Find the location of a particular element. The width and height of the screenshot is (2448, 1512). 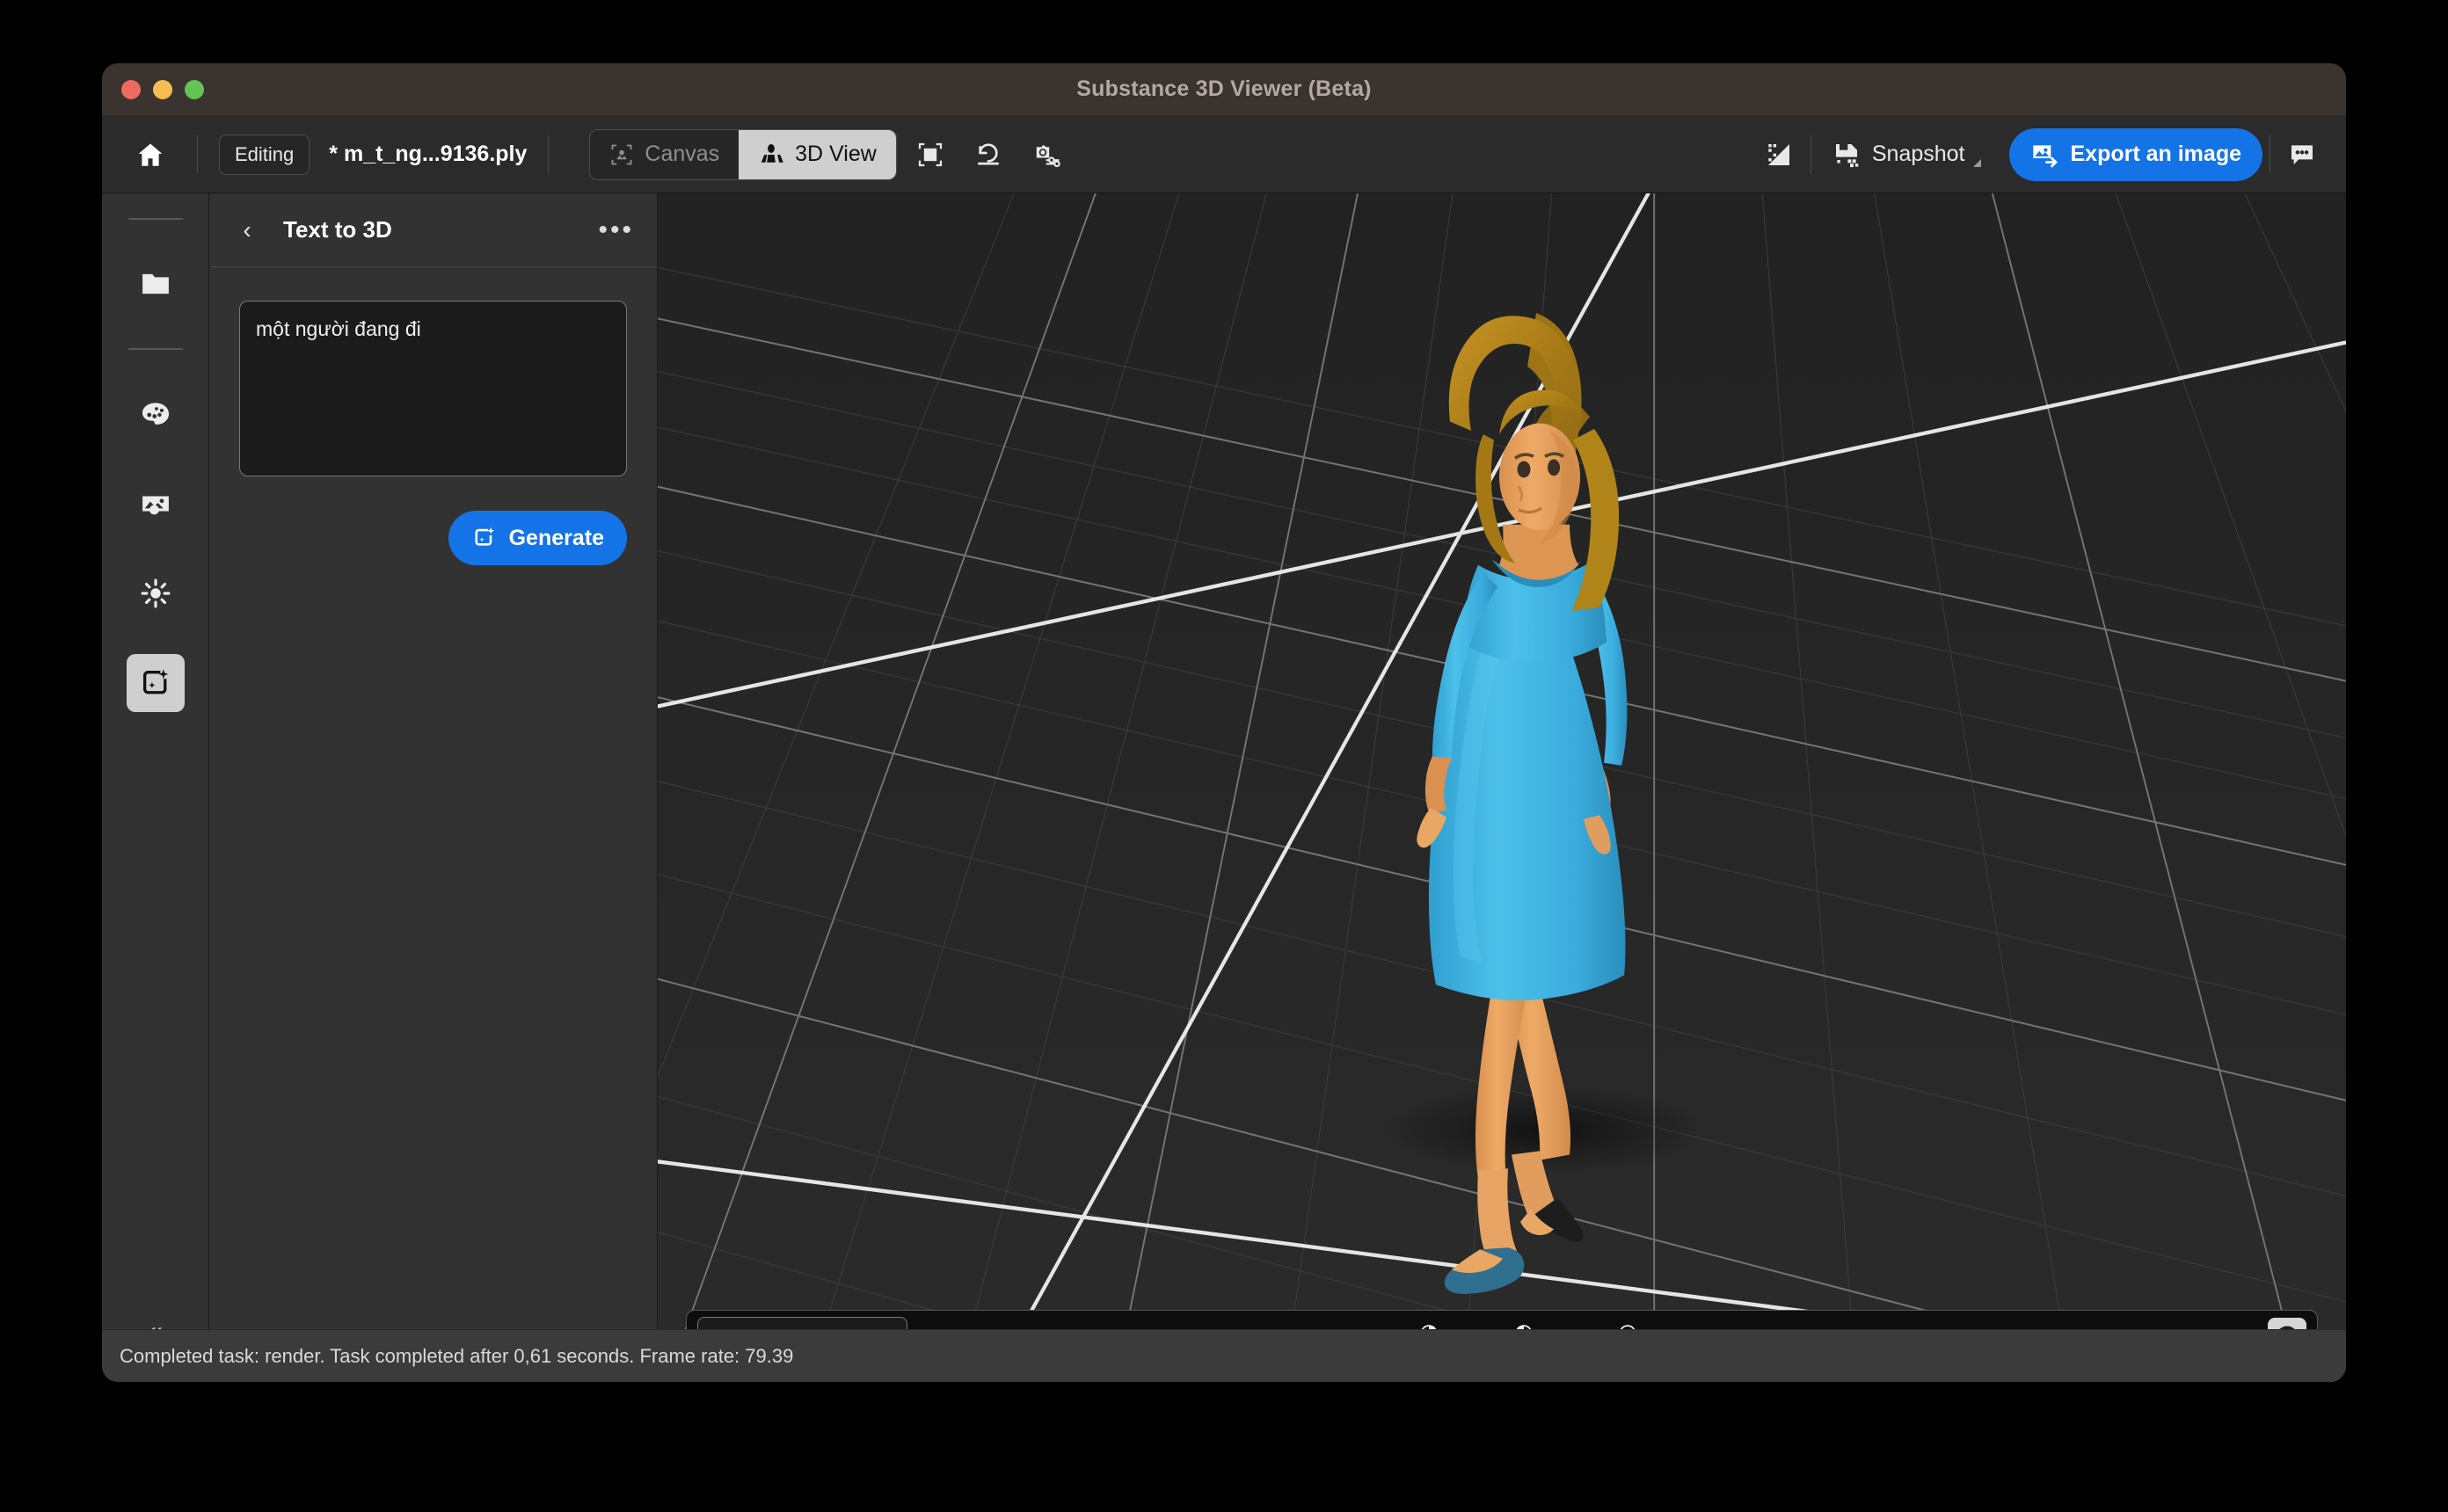

view-tab-group: Canvas 3D View is located at coordinates (743, 154).